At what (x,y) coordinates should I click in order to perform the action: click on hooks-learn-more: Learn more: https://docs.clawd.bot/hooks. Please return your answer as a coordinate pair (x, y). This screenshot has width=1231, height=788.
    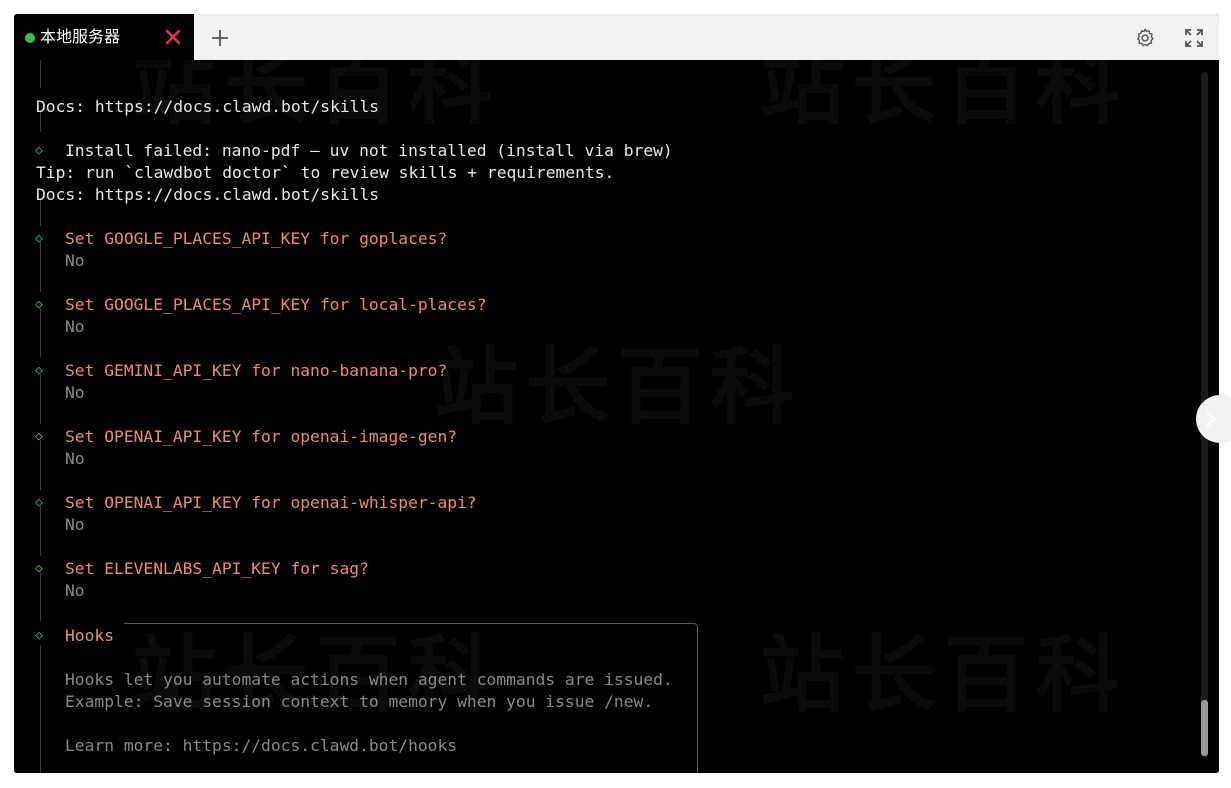
    Looking at the image, I should click on (261, 745).